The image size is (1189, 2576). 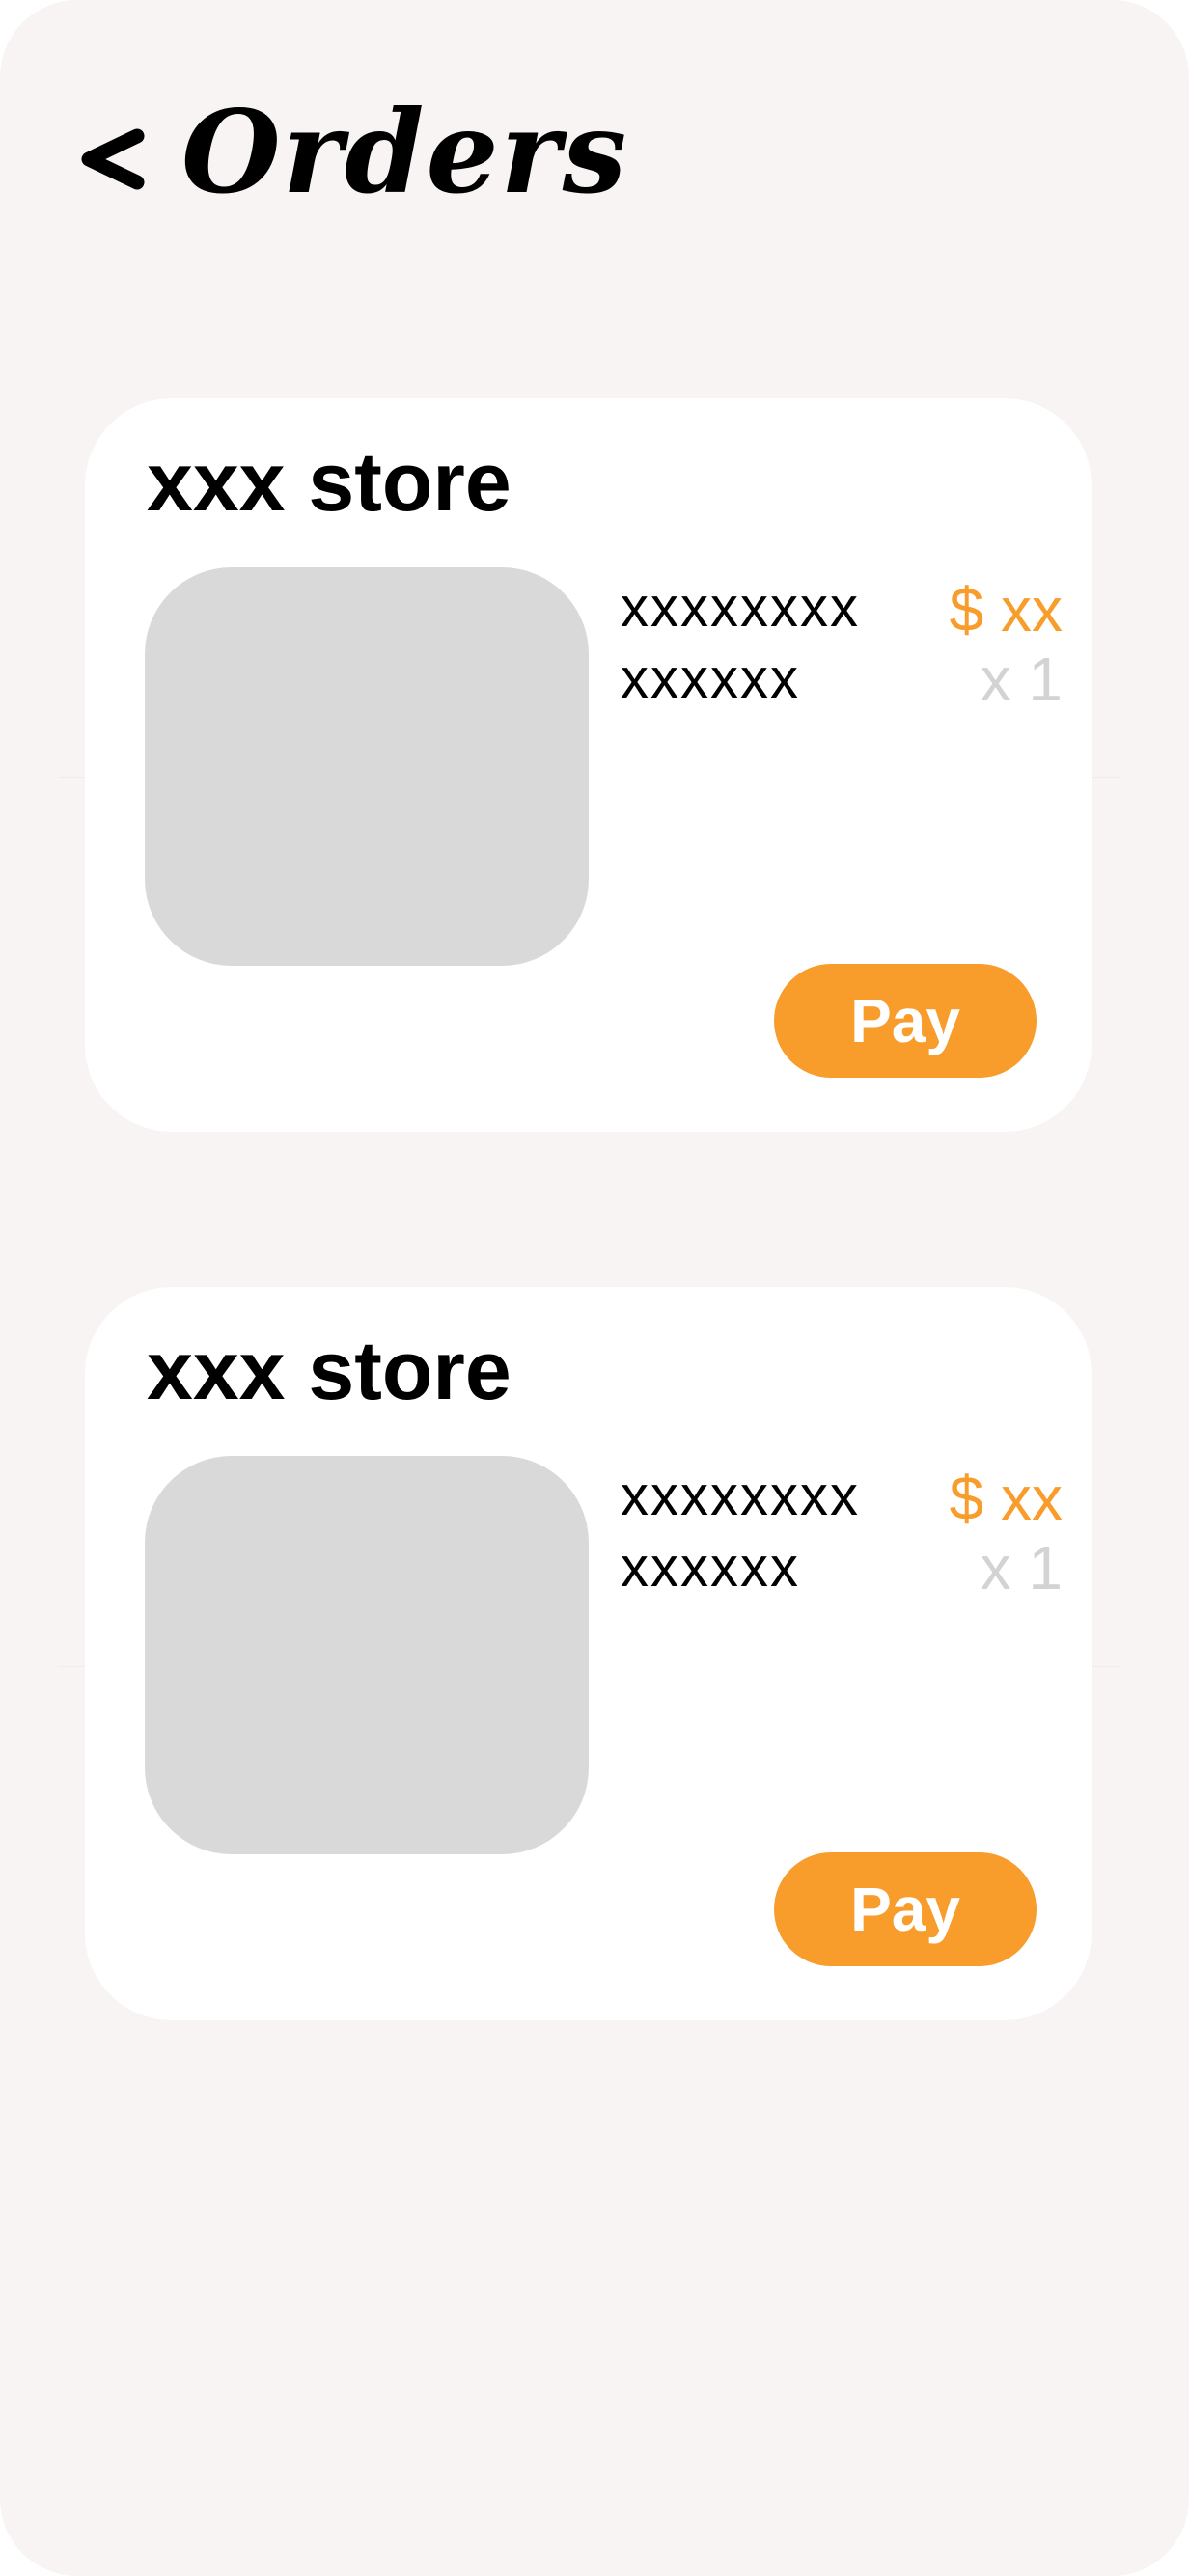 I want to click on page-title: Orders, so click(x=405, y=152).